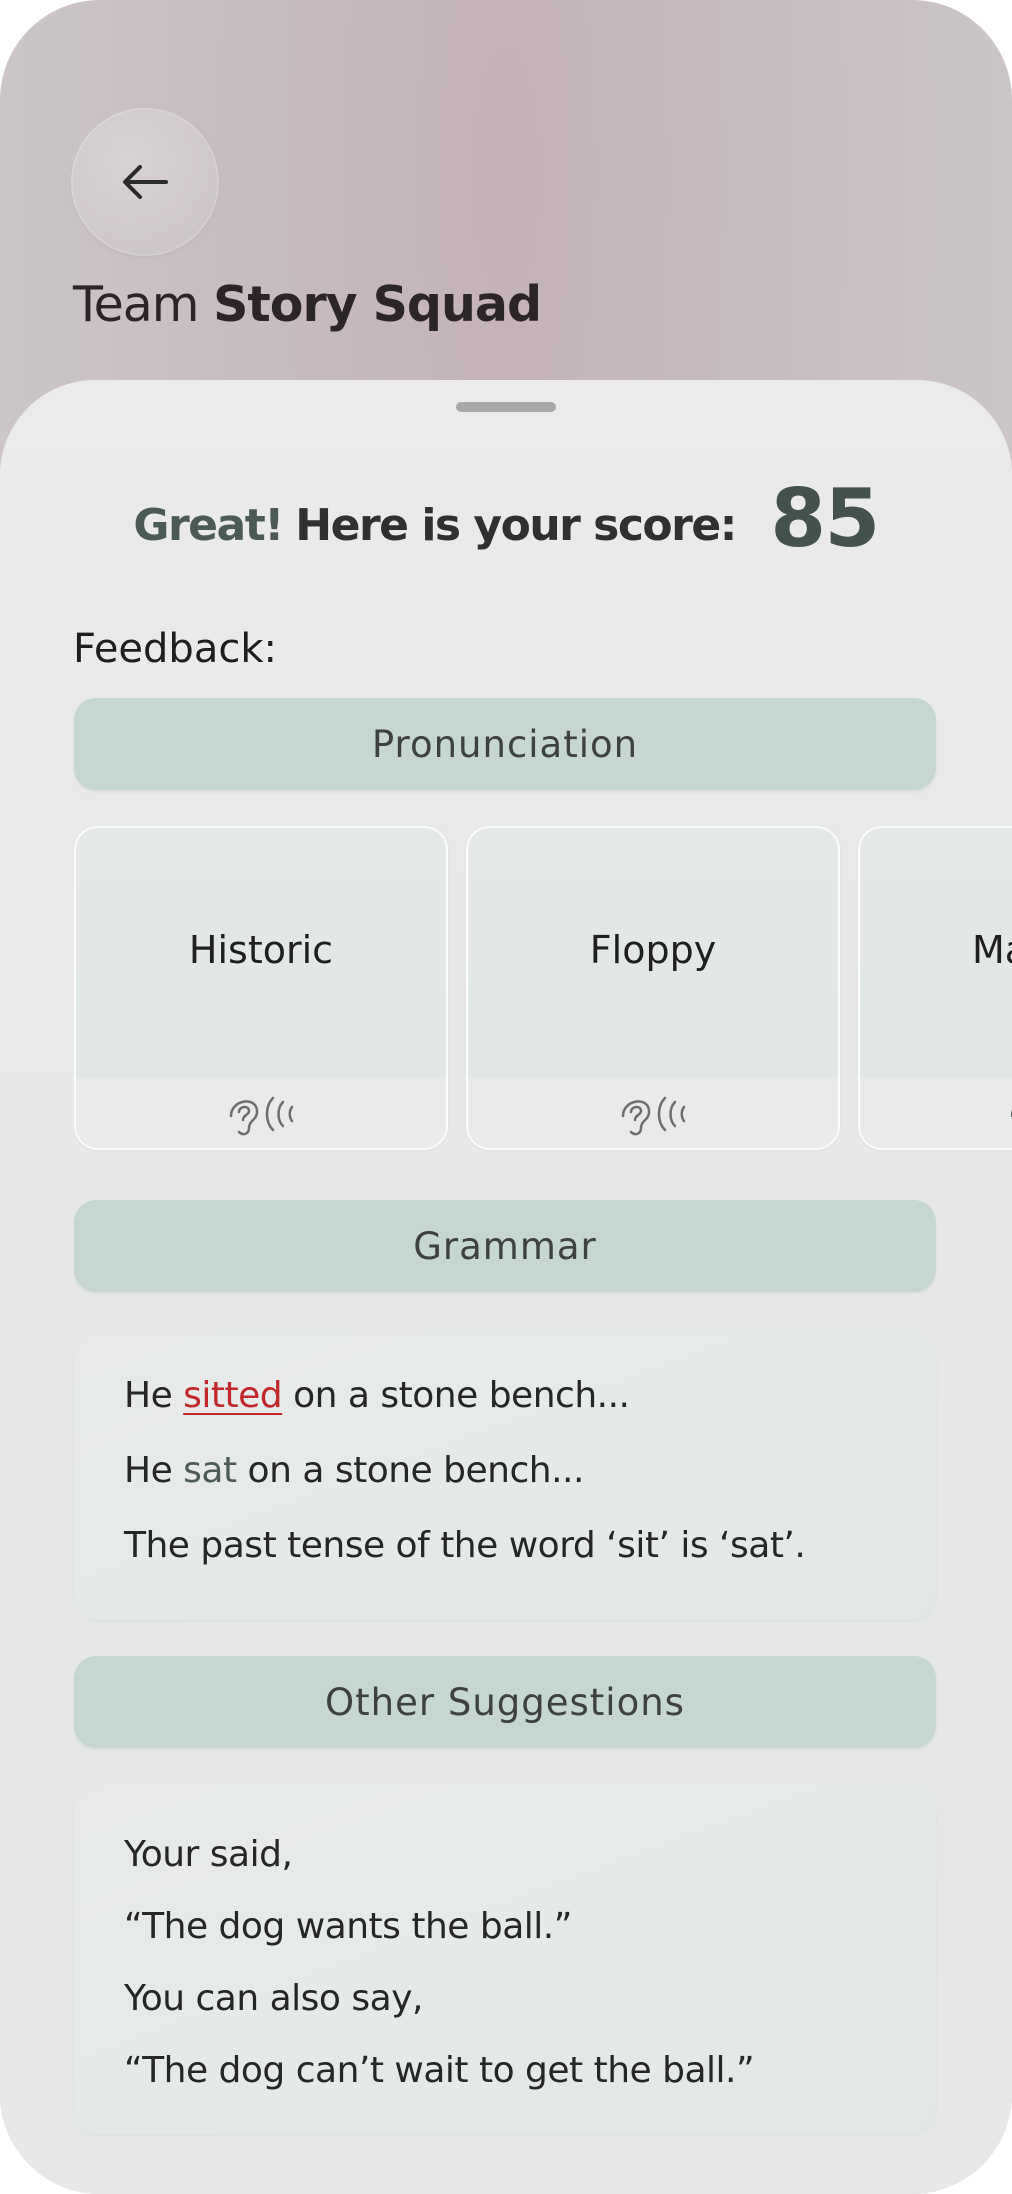 This screenshot has height=2194, width=1012. I want to click on feedback-label: Feedback:, so click(175, 649).